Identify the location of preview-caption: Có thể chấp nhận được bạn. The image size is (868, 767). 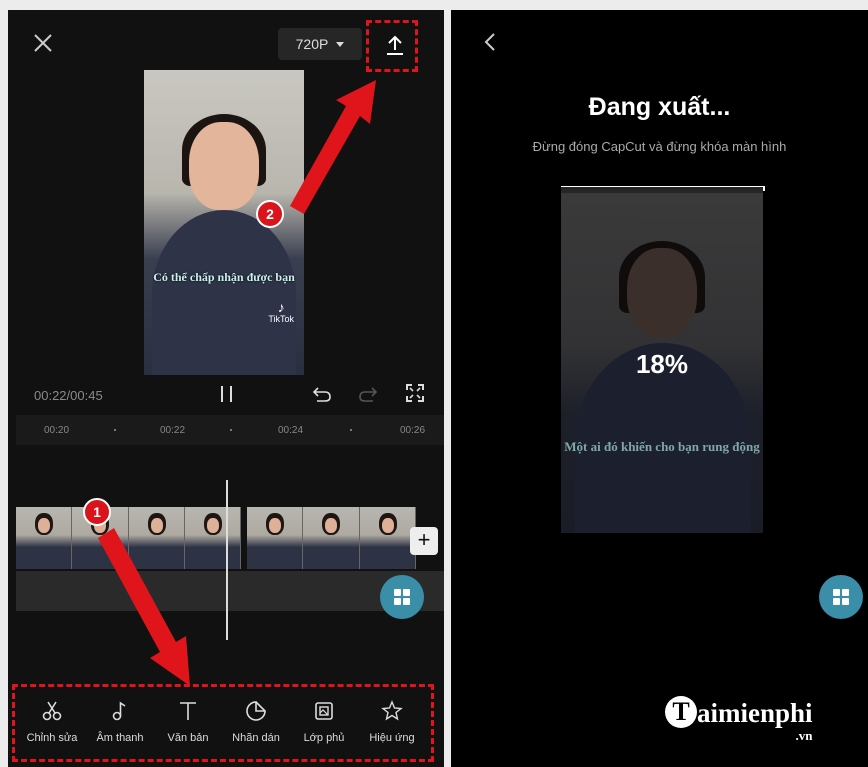
(224, 277).